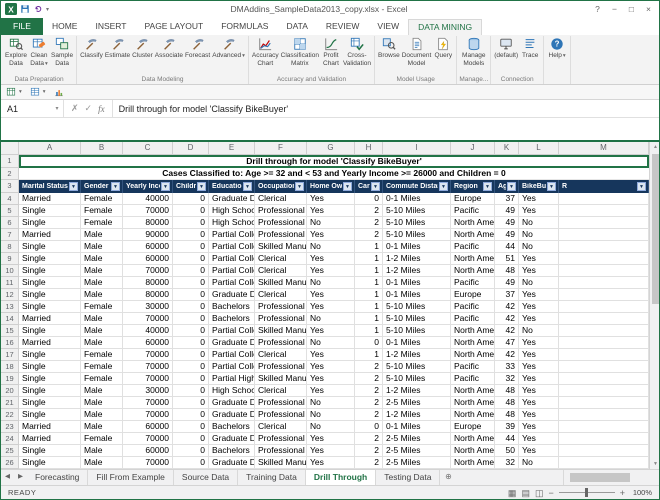 The height and width of the screenshot is (500, 660). What do you see at coordinates (331, 391) in the screenshot?
I see `cell-g20: Yes` at bounding box center [331, 391].